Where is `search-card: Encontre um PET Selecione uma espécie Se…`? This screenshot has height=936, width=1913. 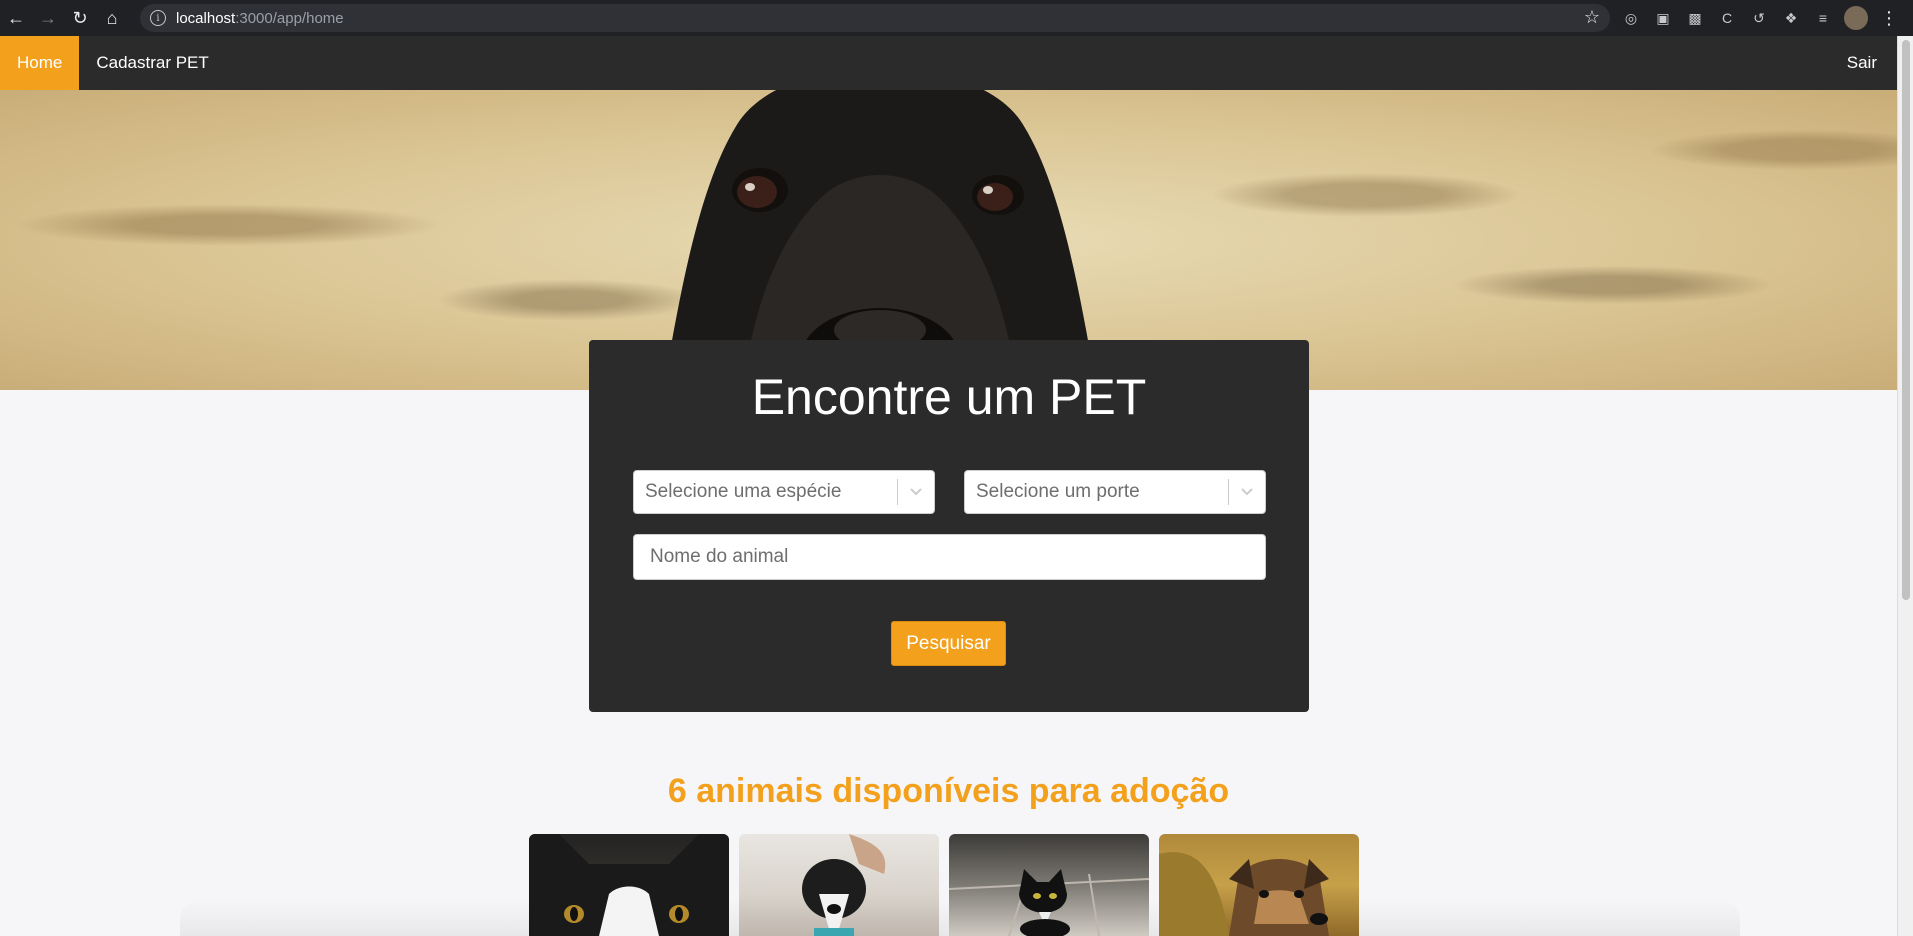
search-card: Encontre um PET Selecione uma espécie Se… is located at coordinates (949, 526).